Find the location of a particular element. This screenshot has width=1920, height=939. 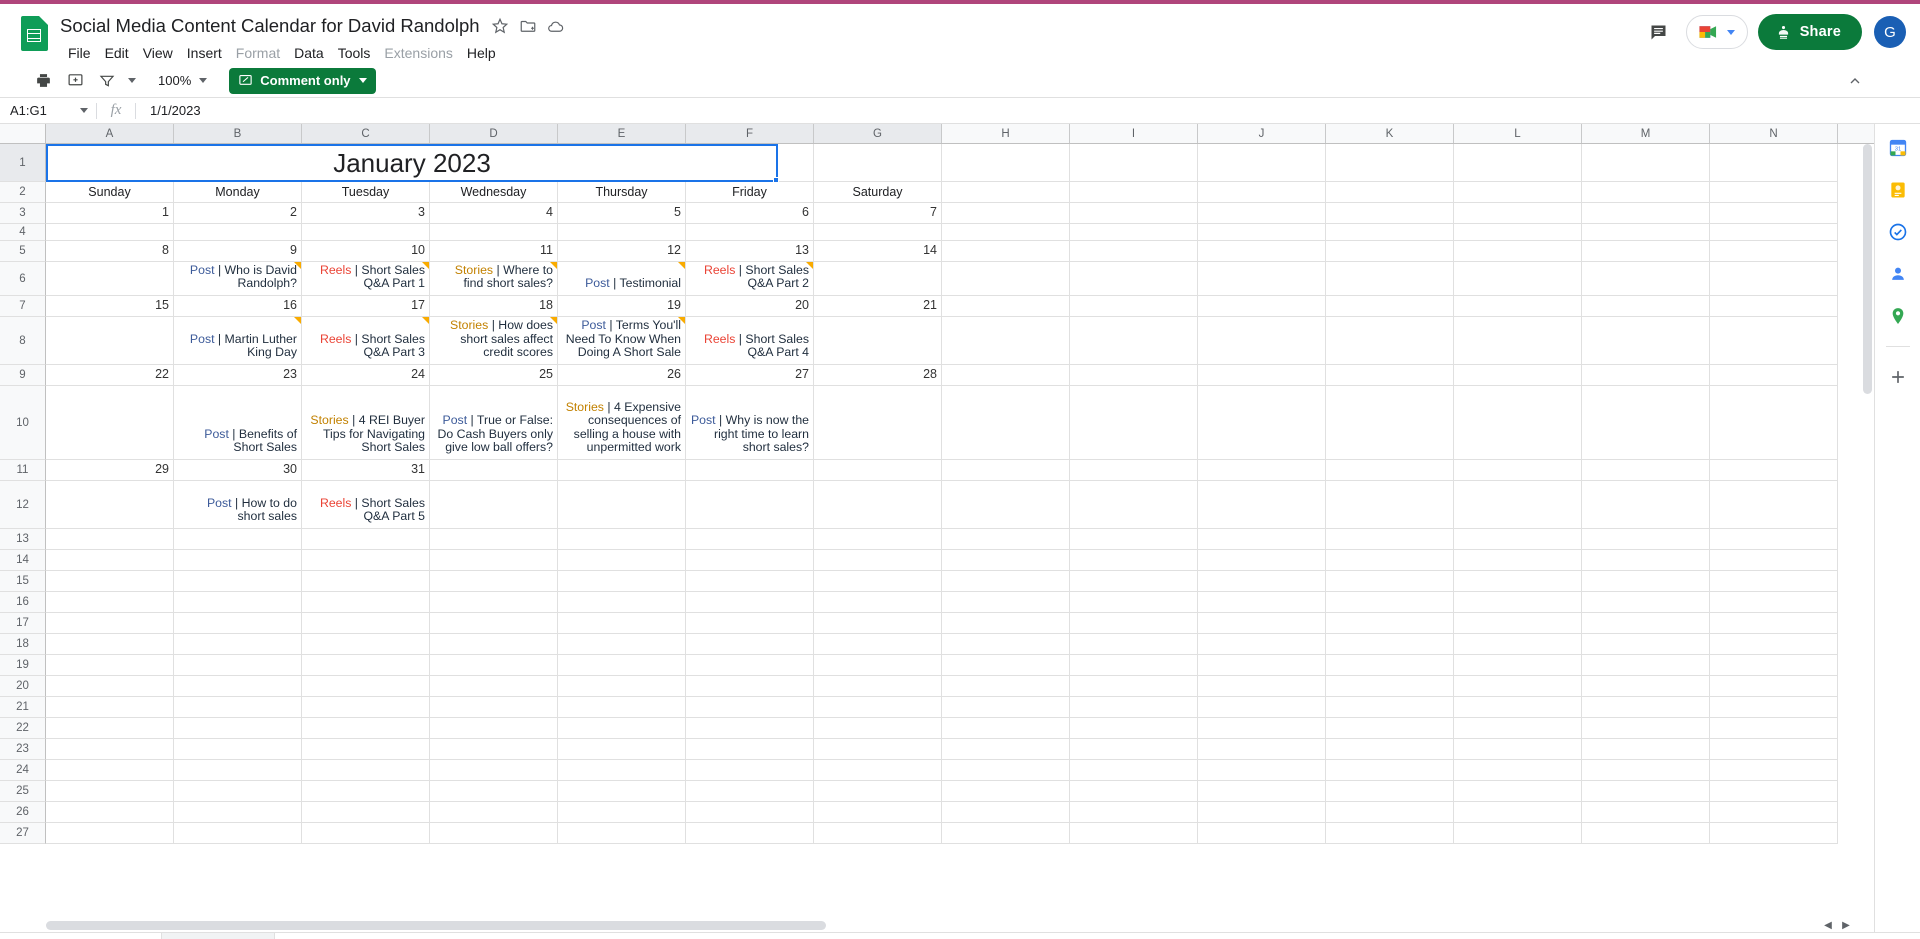

cell-M7 is located at coordinates (1646, 306).